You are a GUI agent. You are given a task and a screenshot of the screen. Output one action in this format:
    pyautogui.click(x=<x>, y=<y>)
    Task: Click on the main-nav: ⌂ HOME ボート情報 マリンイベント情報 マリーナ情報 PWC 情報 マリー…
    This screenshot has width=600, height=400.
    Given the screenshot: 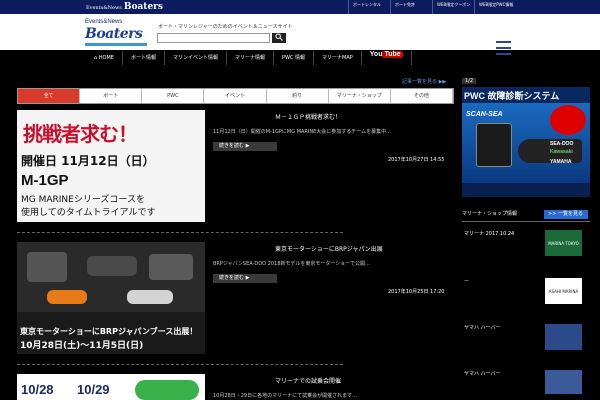 What is the action you would take?
    pyautogui.click(x=249, y=58)
    